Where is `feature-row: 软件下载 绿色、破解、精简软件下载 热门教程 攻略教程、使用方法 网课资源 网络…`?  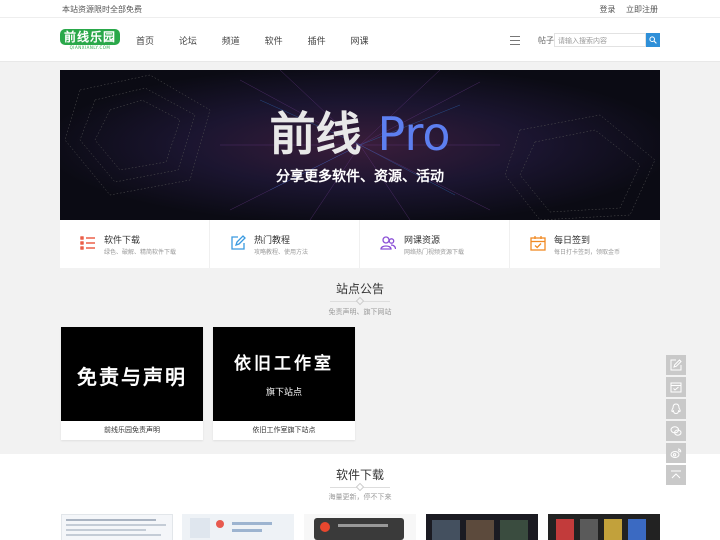 feature-row: 软件下载 绿色、破解、精简软件下载 热门教程 攻略教程、使用方法 网课资源 网络… is located at coordinates (360, 244).